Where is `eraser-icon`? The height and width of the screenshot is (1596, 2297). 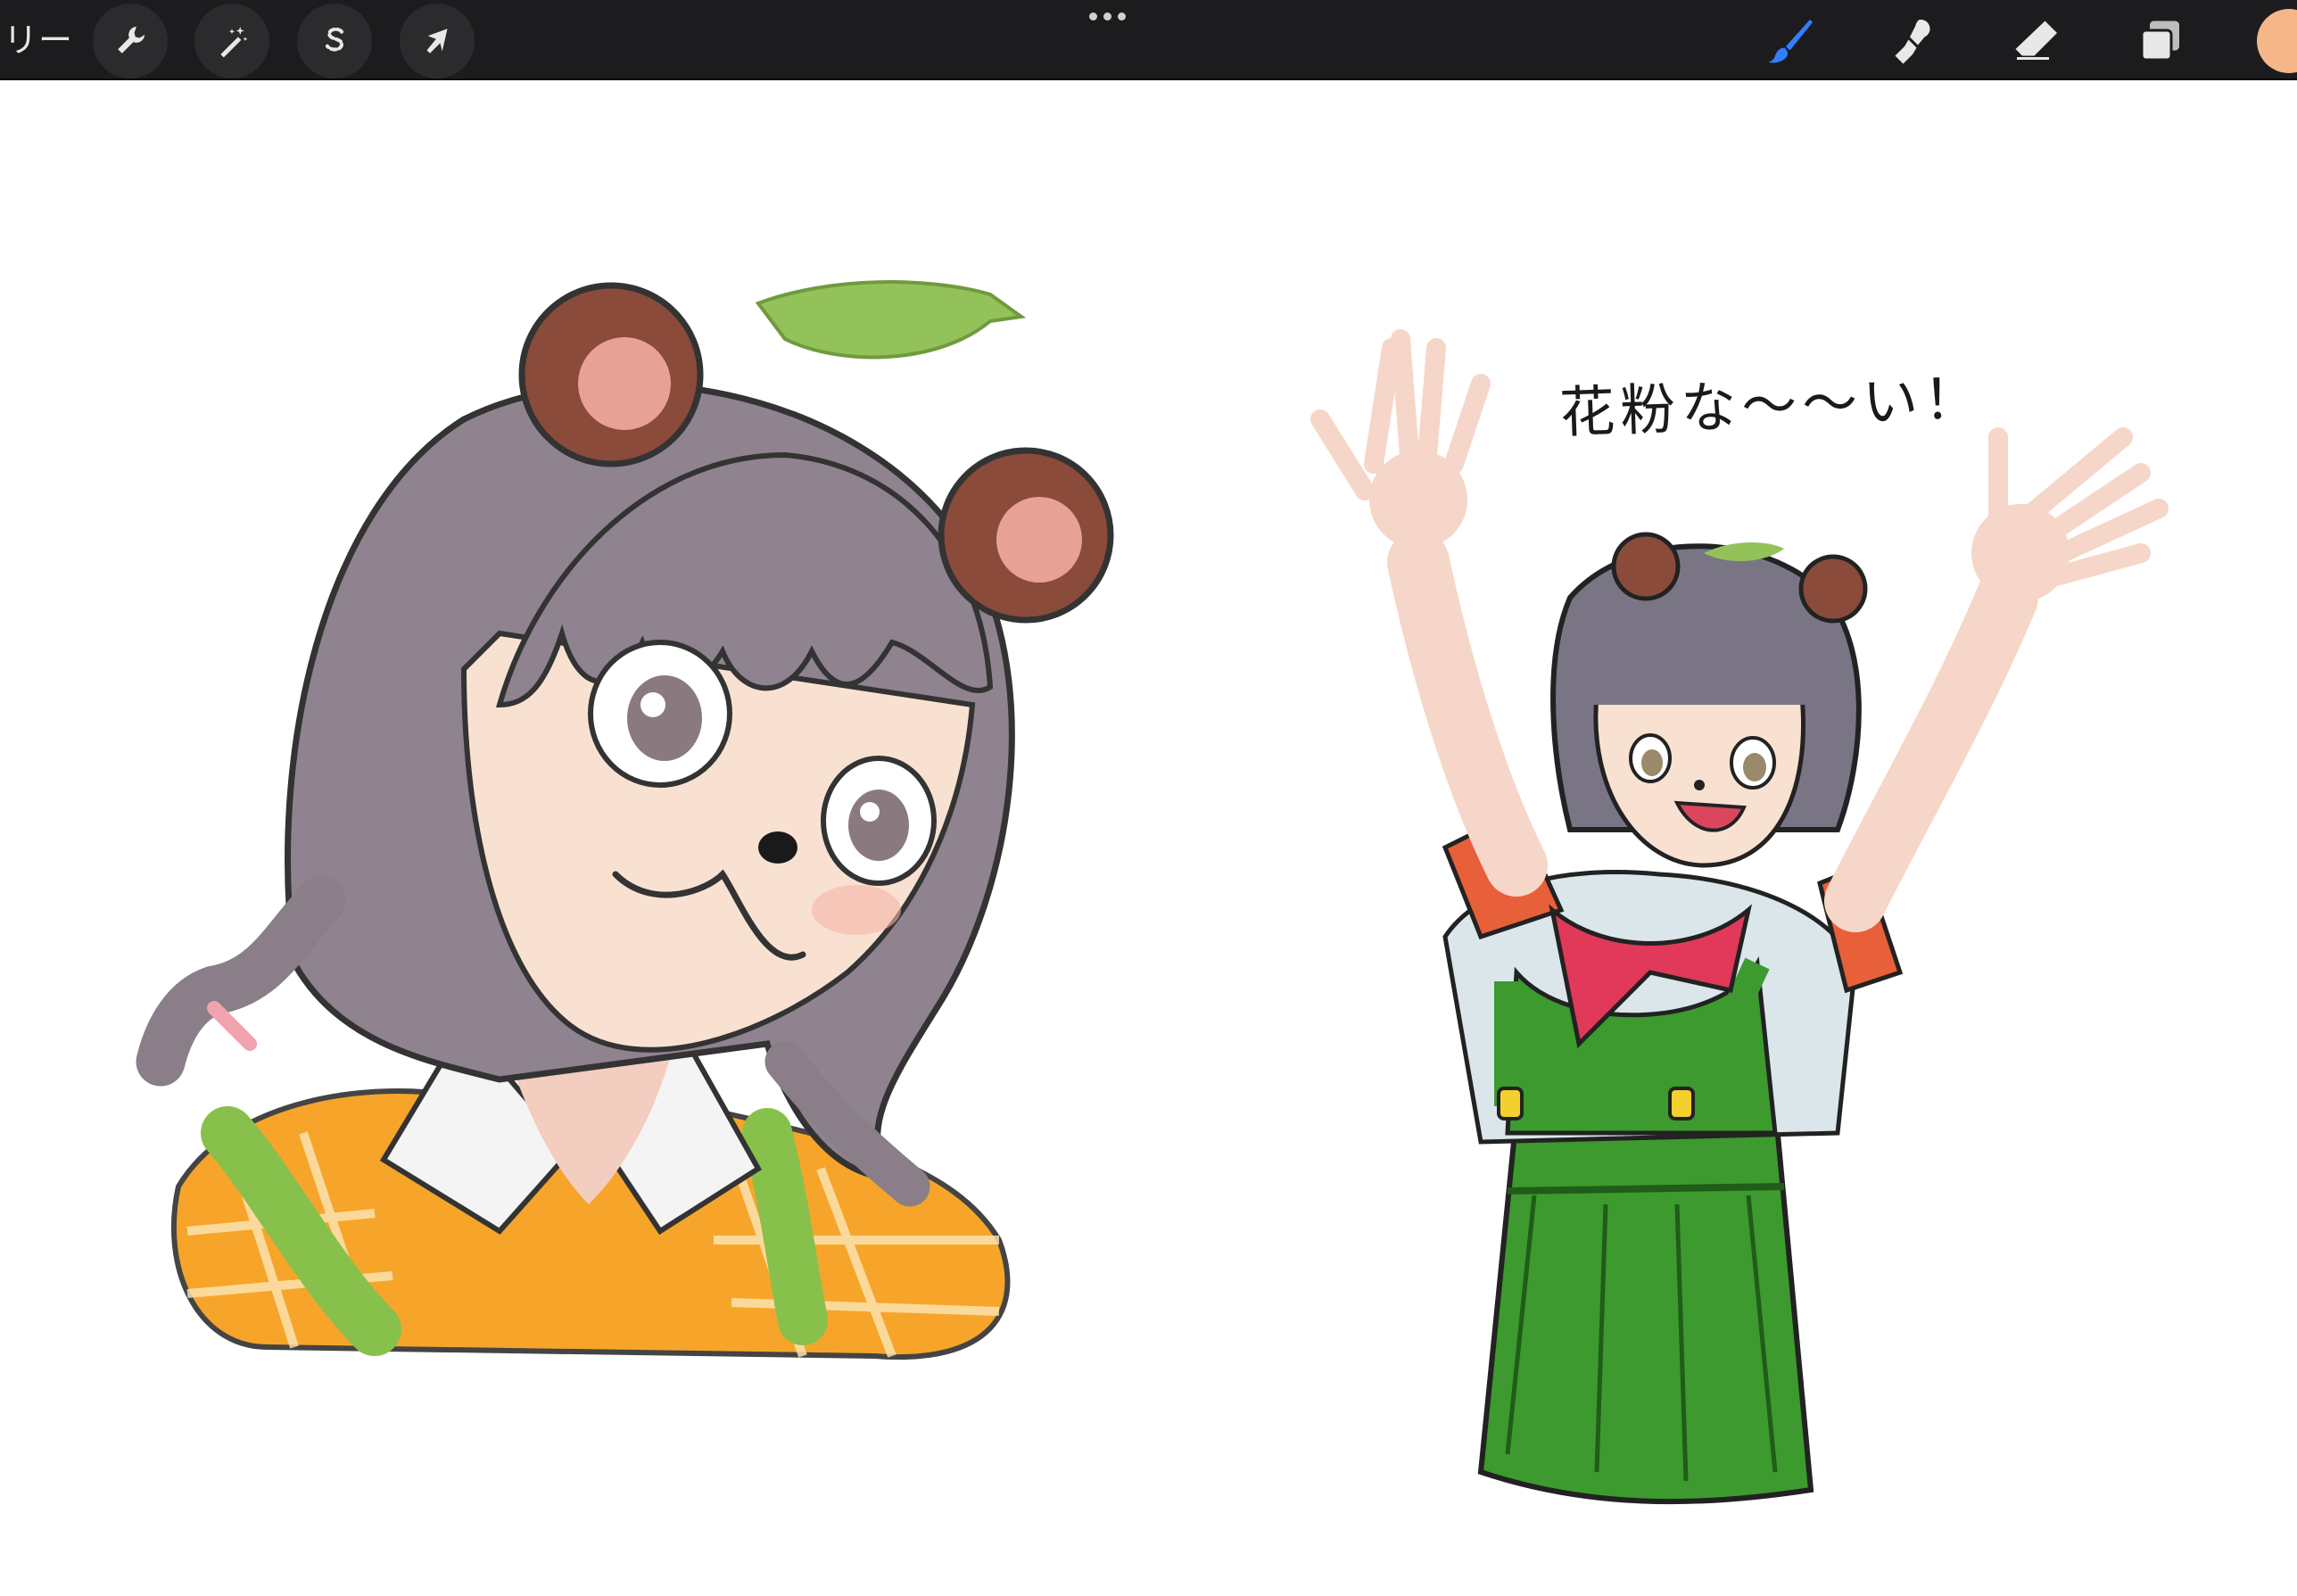 eraser-icon is located at coordinates (2035, 41).